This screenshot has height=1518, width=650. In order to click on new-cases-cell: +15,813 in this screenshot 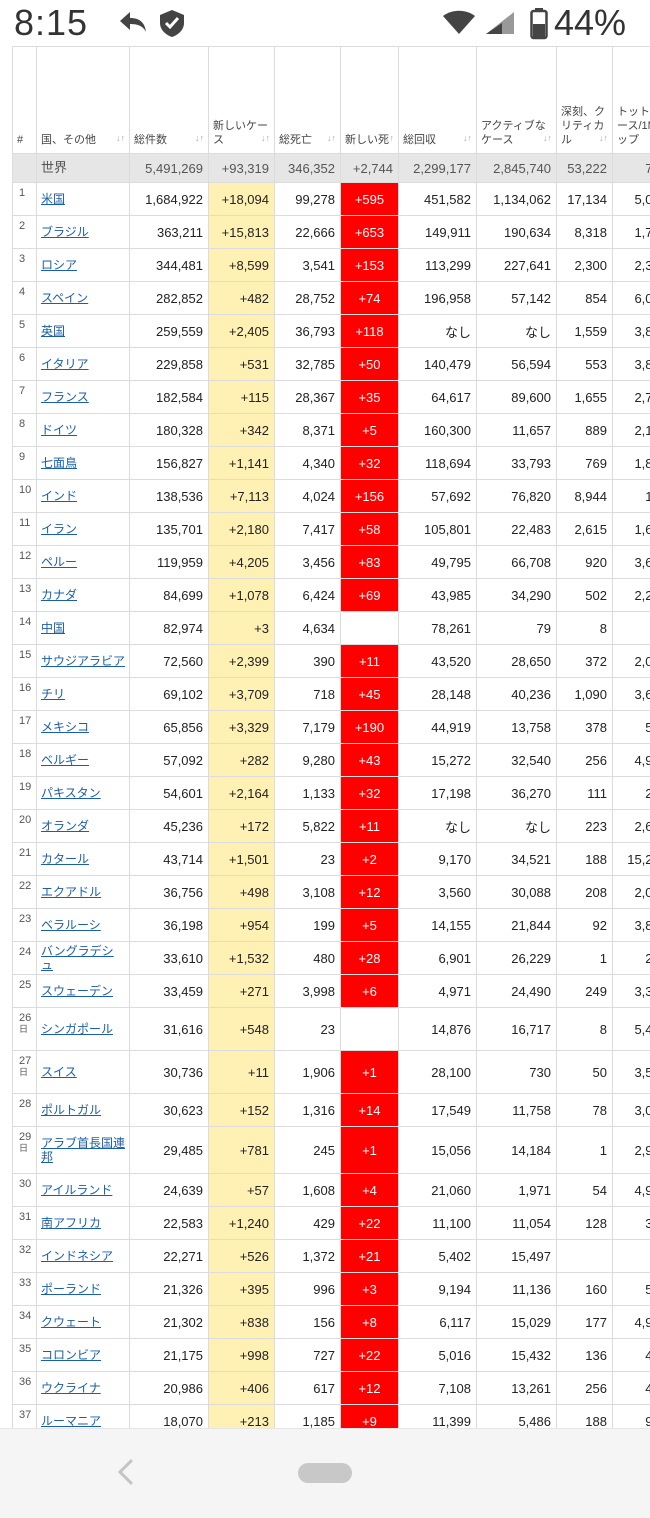, I will do `click(242, 232)`.